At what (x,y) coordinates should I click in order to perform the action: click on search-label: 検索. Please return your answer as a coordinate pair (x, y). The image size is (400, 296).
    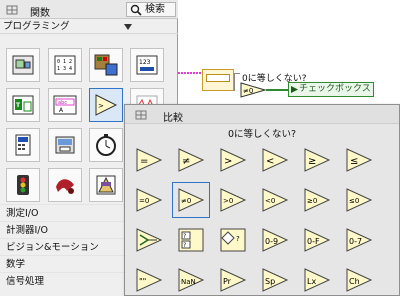
    Looking at the image, I should click on (155, 9).